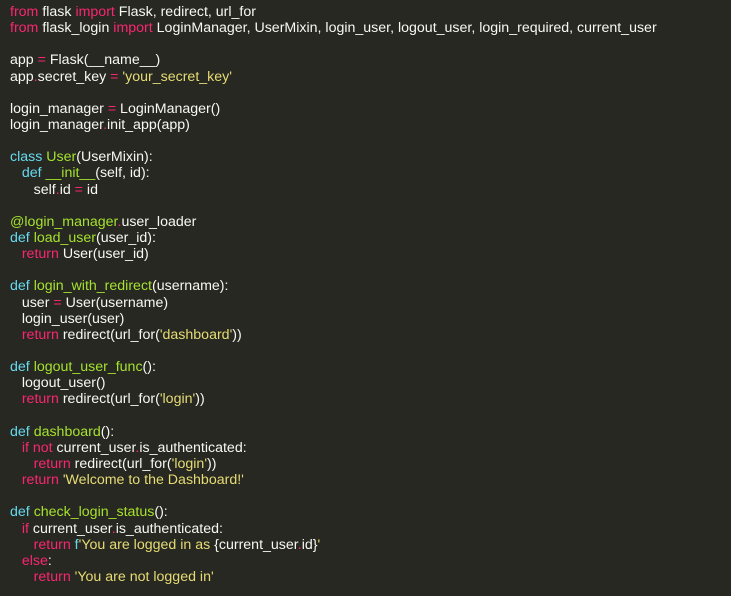 Image resolution: width=731 pixels, height=596 pixels. I want to click on code-line: def login_with_redirect(username):, so click(370, 286).